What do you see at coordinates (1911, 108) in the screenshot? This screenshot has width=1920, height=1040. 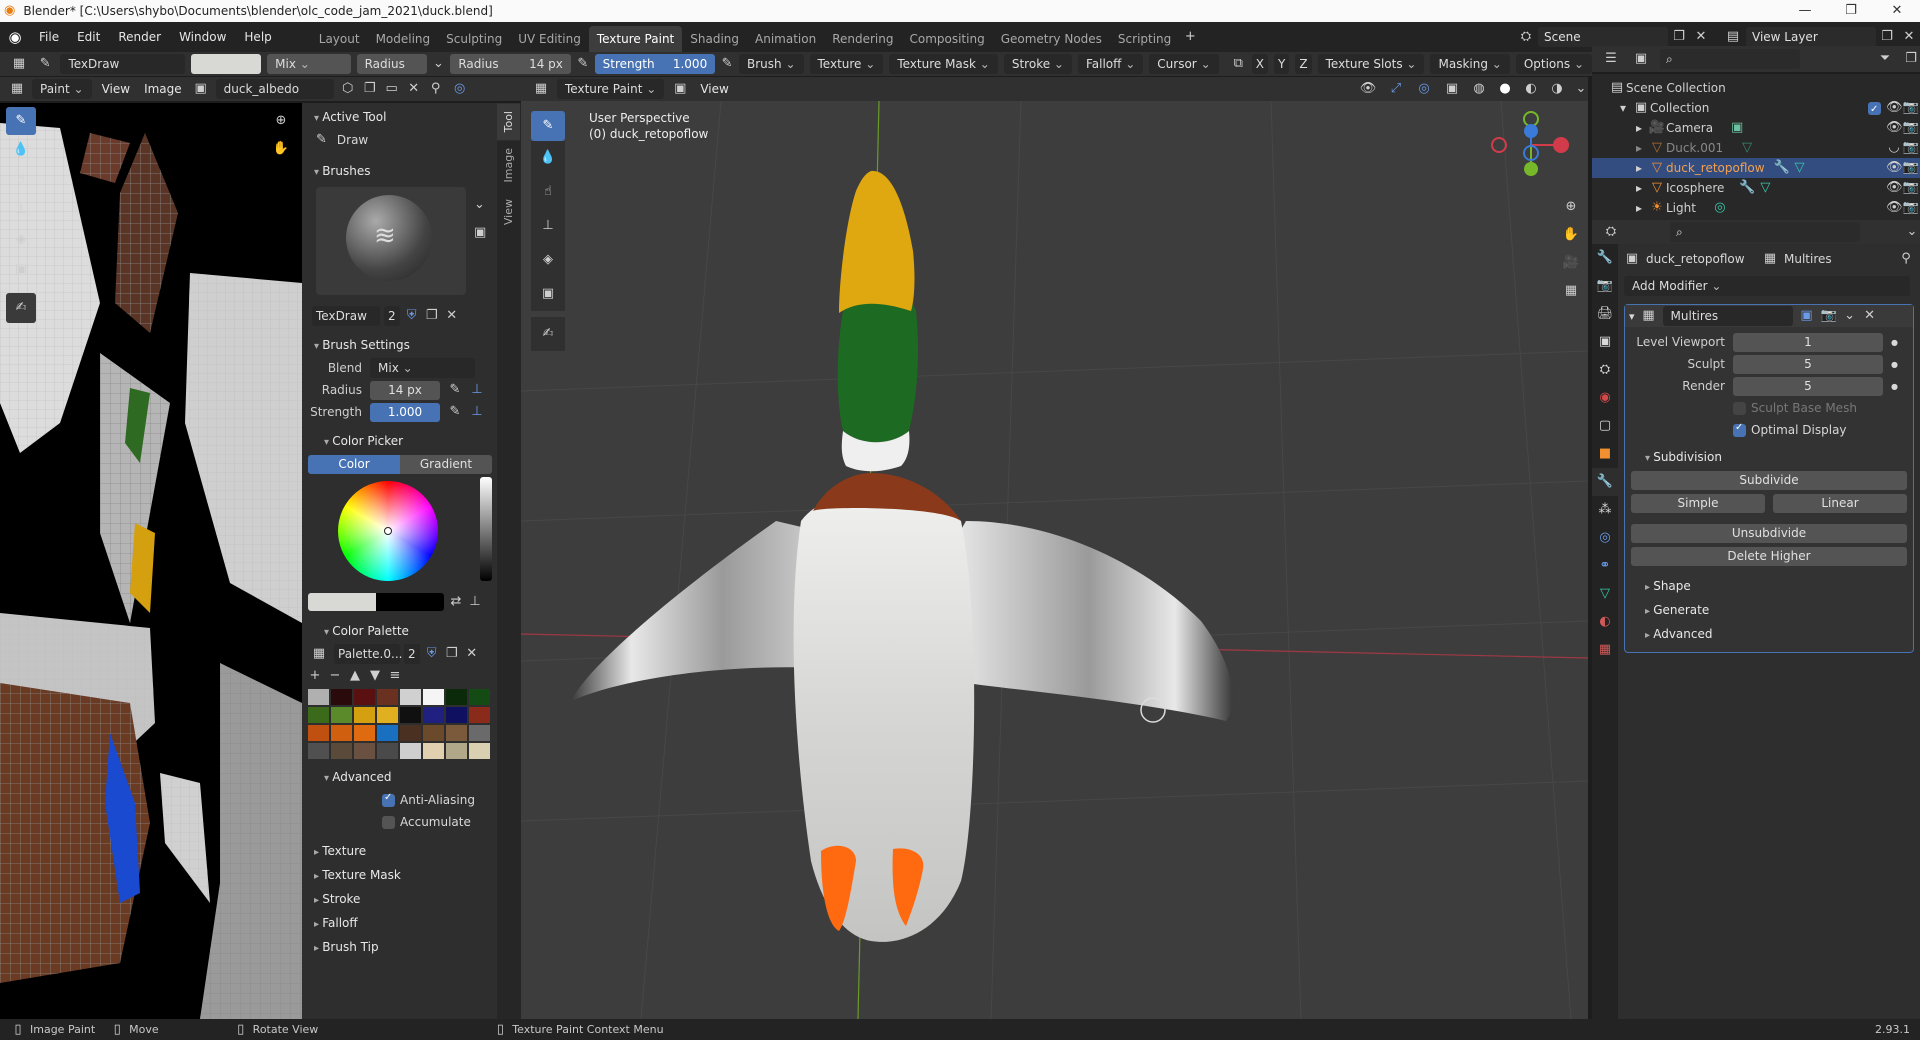 I see `collection-render-icon: 📷` at bounding box center [1911, 108].